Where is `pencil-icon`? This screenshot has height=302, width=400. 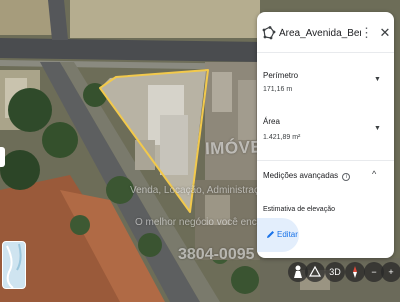 pencil-icon is located at coordinates (270, 234).